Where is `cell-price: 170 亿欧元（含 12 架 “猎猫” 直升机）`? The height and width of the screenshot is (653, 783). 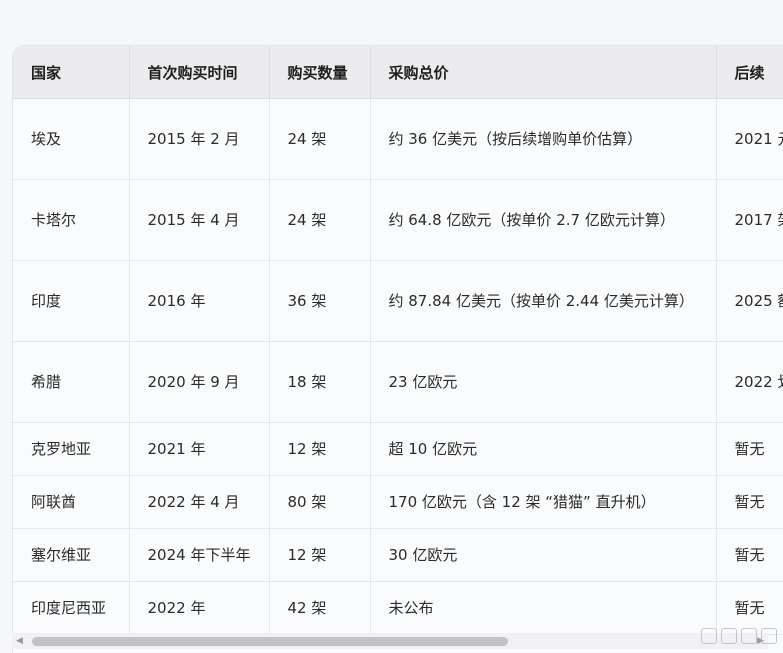
cell-price: 170 亿欧元（含 12 架 “猎猫” 直升机） is located at coordinates (543, 502).